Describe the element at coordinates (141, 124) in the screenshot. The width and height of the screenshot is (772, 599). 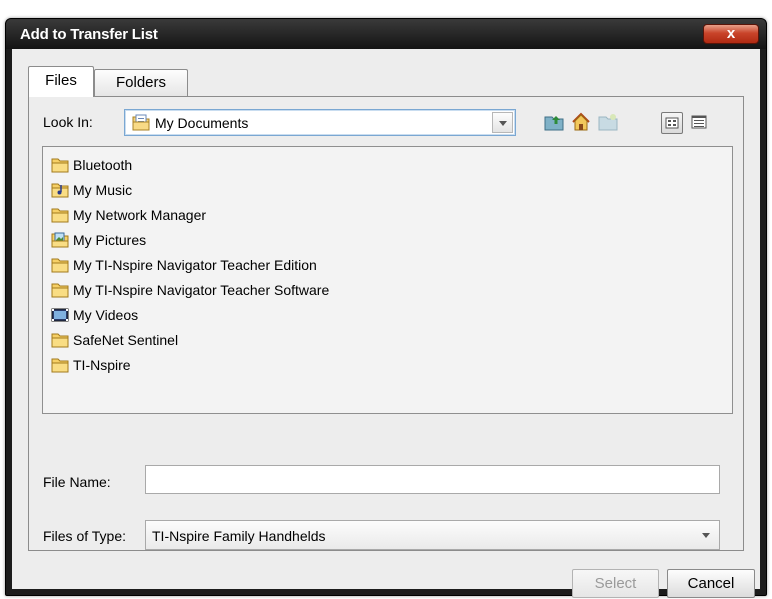
I see `documents-folder-icon` at that location.